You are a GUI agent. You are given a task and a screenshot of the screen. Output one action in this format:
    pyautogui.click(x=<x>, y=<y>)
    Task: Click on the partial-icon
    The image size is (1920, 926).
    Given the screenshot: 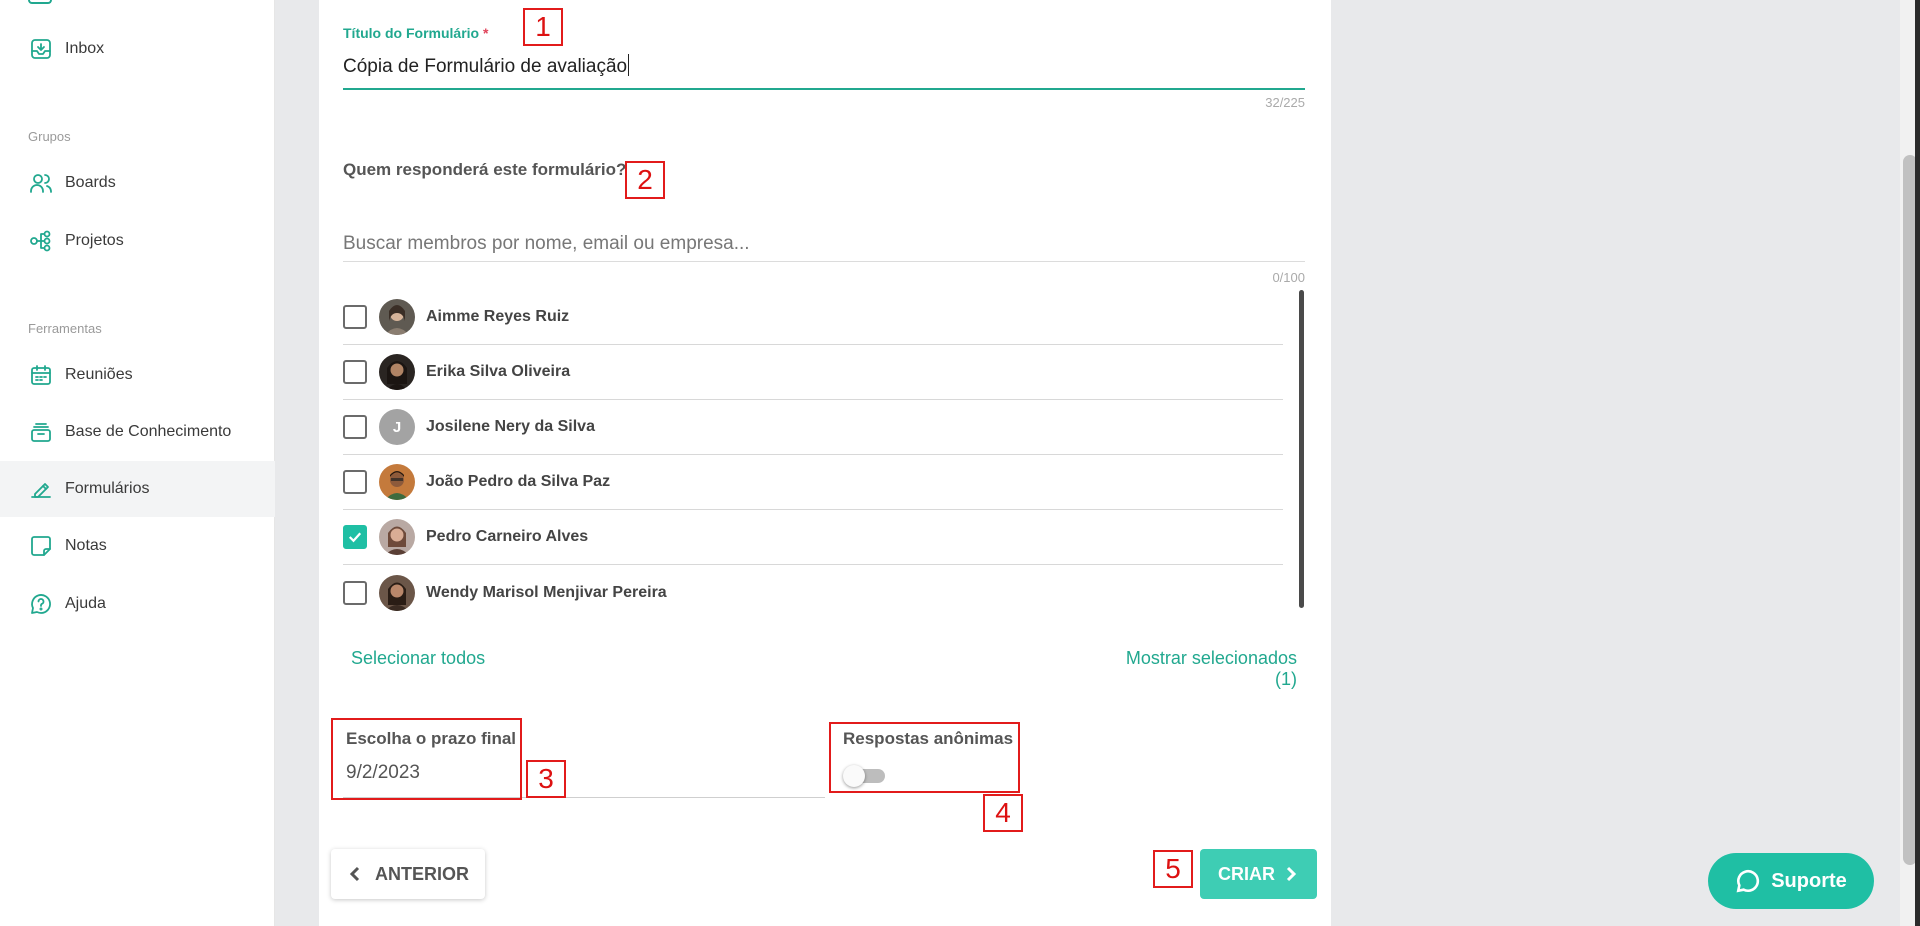 What is the action you would take?
    pyautogui.click(x=40, y=2)
    